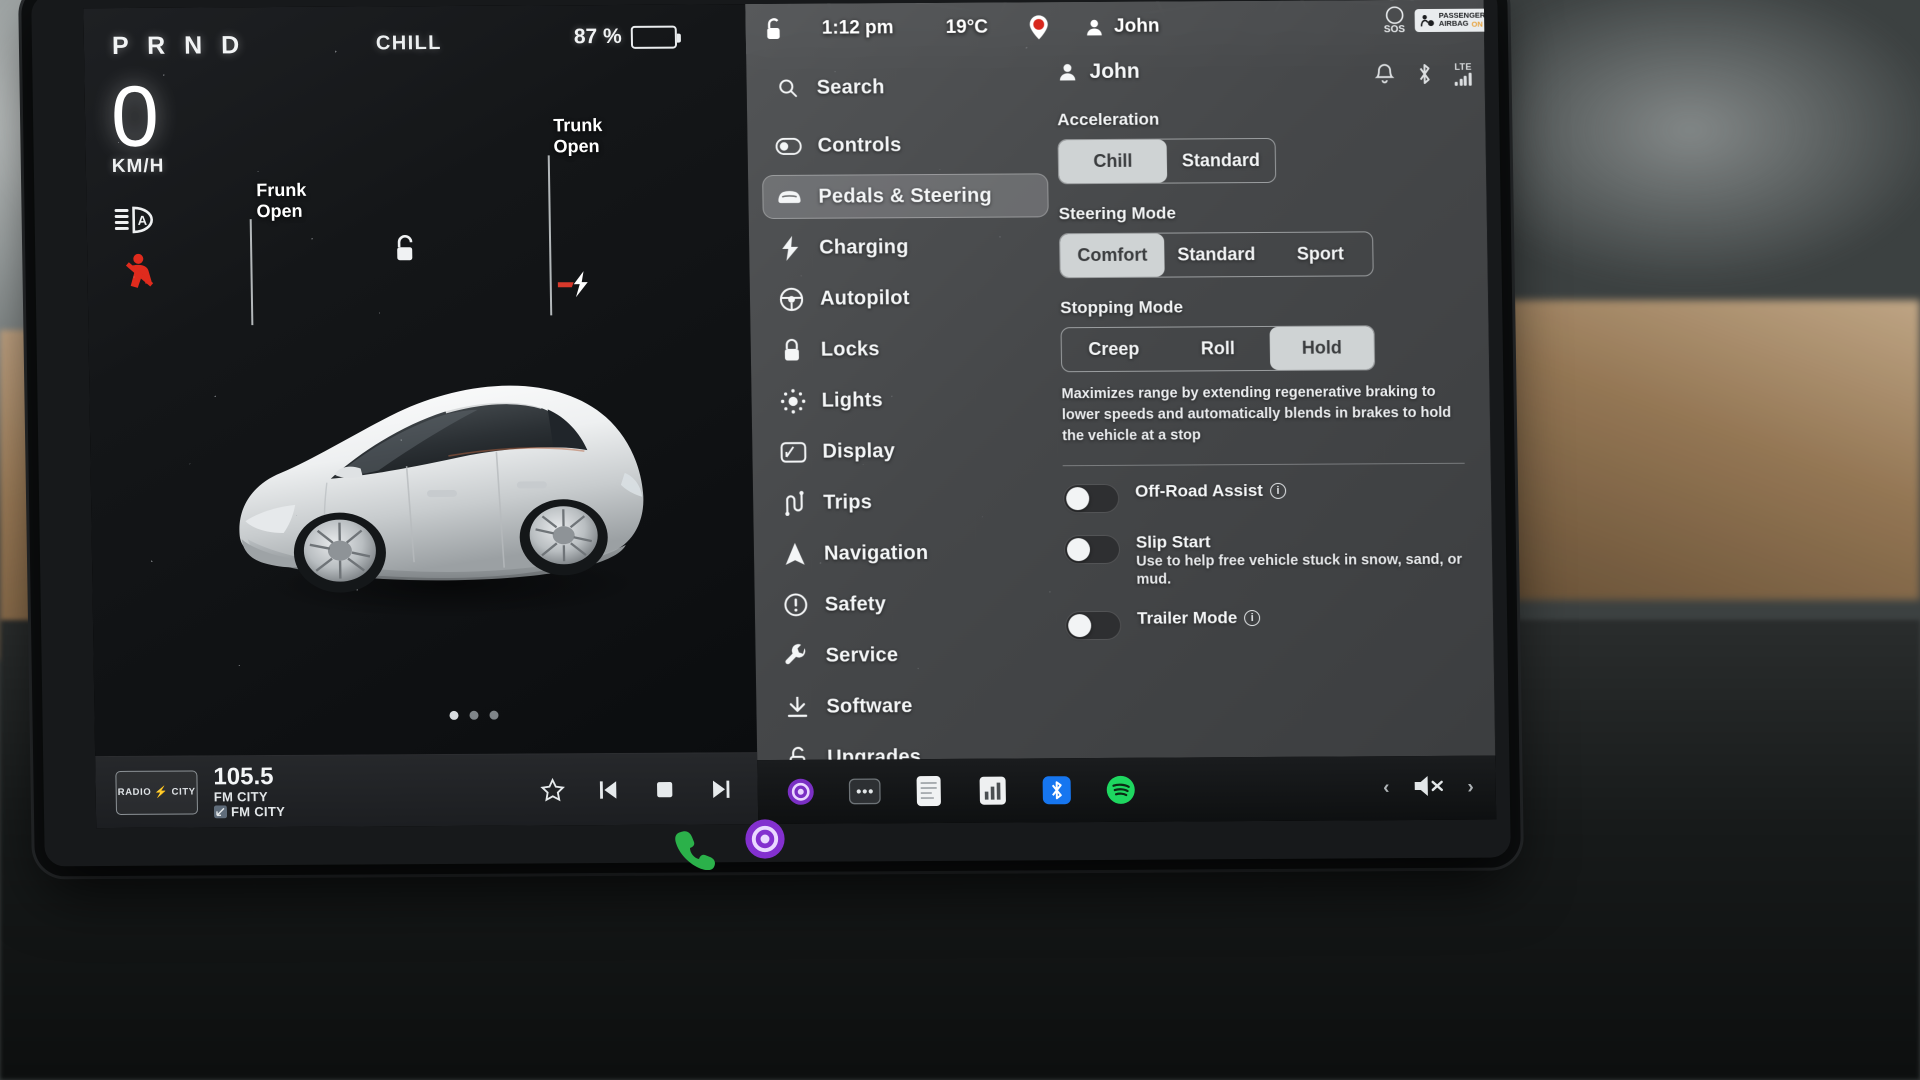 The image size is (1920, 1080). Describe the element at coordinates (1265, 624) in the screenshot. I see `toggle-row-trailer-mode: Trailer Mode i` at that location.